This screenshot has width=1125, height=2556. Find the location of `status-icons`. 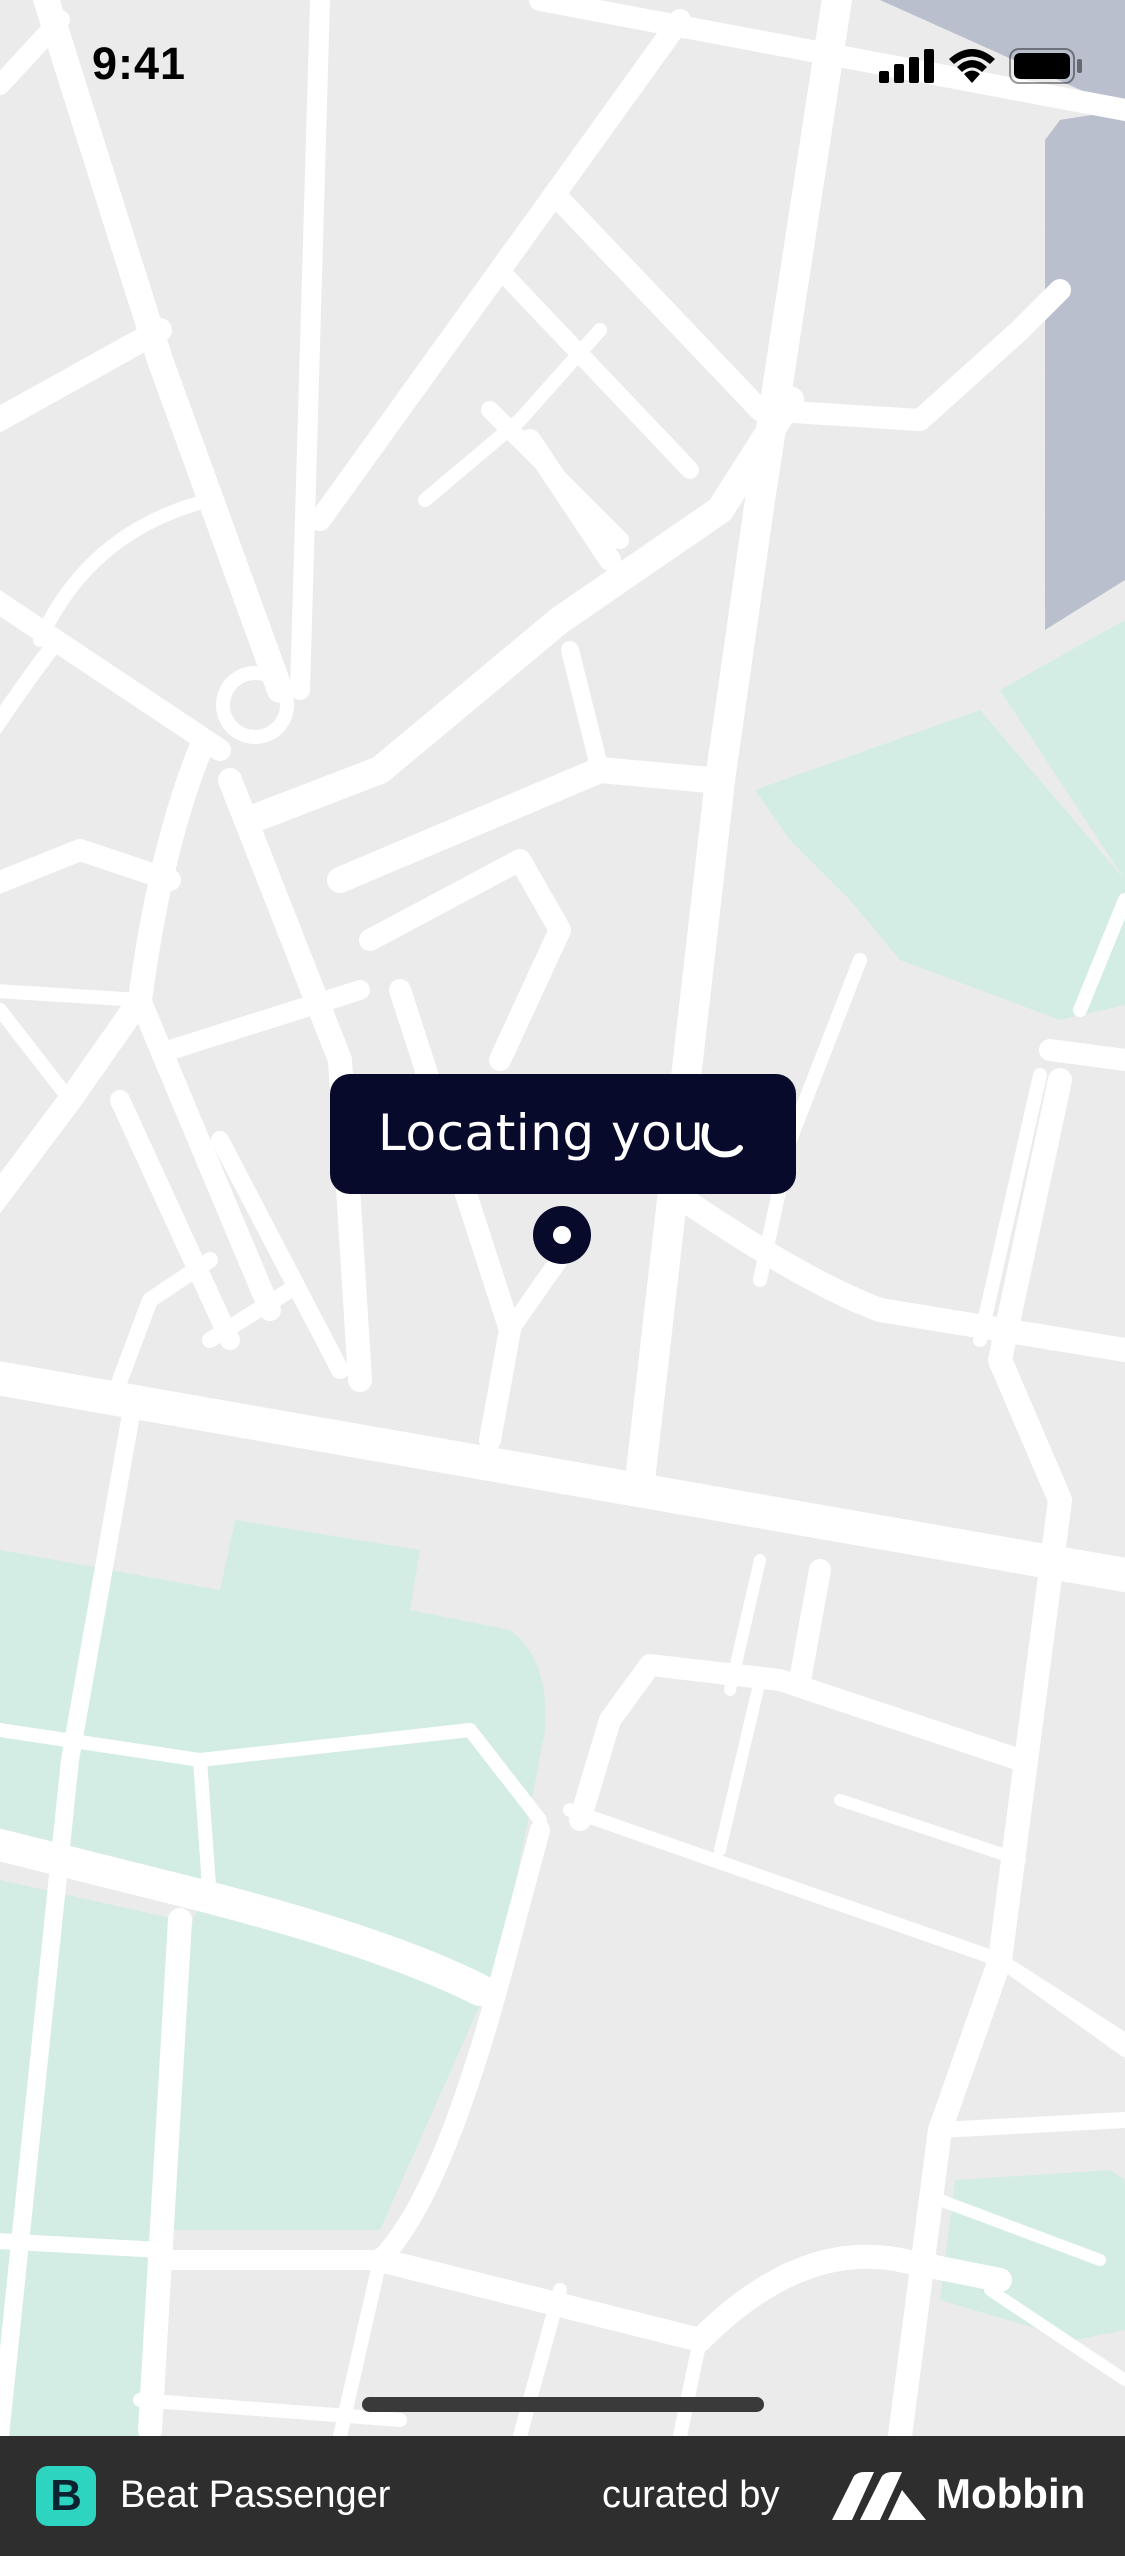

status-icons is located at coordinates (981, 66).